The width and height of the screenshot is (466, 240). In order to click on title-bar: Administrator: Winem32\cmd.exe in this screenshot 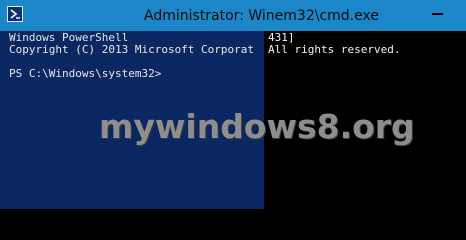, I will do `click(233, 15)`.